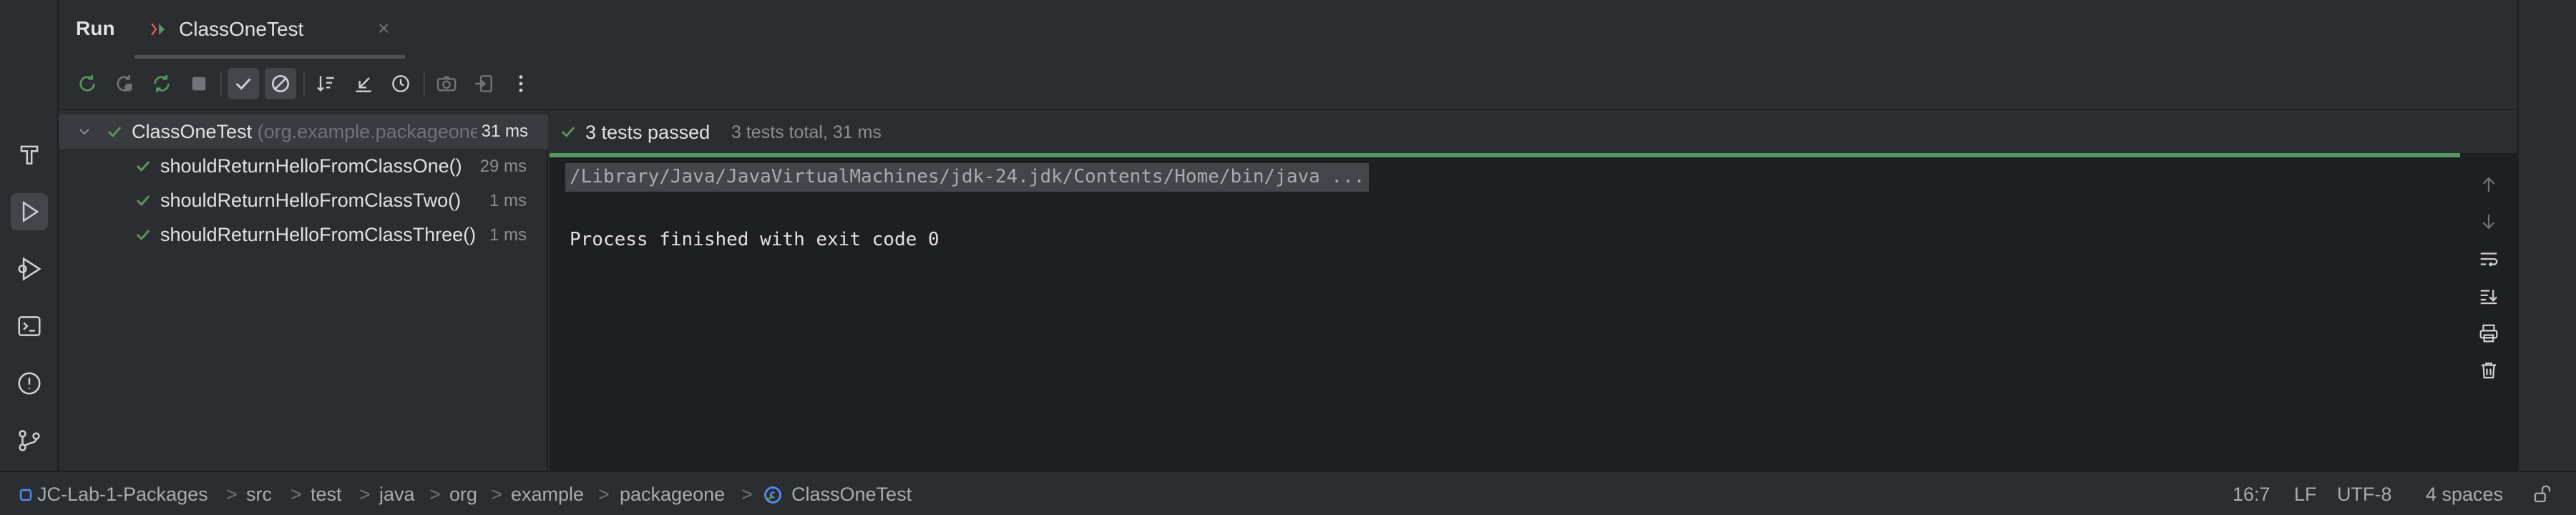  I want to click on scroll-down-icon, so click(2489, 222).